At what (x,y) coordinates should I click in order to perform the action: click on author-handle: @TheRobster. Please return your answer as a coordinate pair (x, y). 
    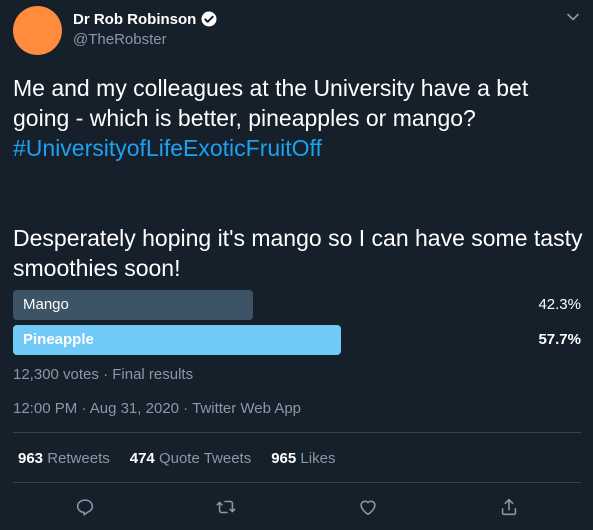
    Looking at the image, I should click on (120, 39).